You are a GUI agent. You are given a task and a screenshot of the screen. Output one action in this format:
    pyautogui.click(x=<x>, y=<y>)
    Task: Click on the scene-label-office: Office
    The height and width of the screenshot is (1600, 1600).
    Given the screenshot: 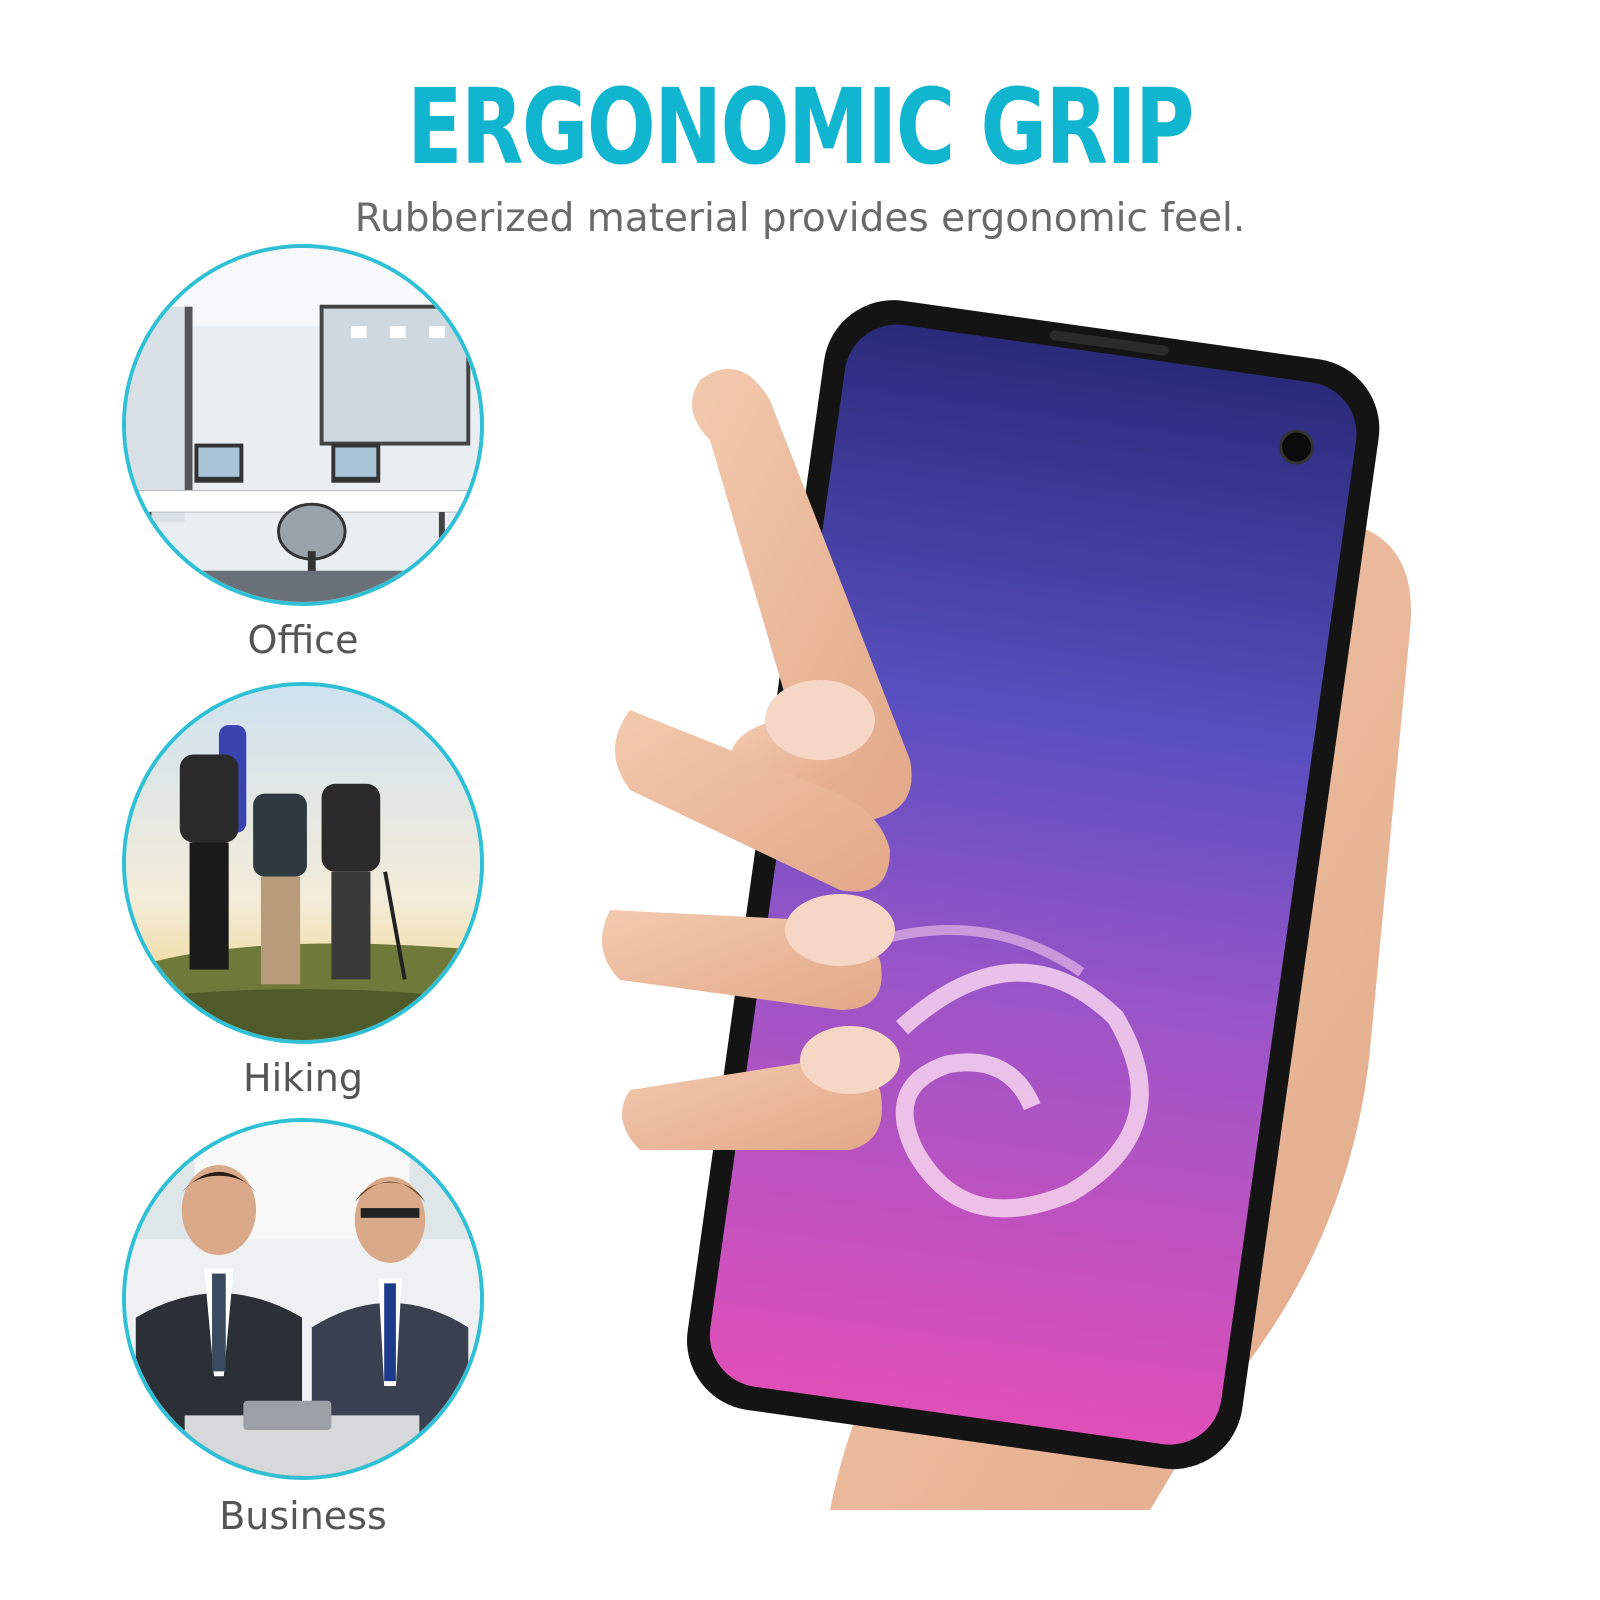 What is the action you would take?
    pyautogui.click(x=303, y=640)
    